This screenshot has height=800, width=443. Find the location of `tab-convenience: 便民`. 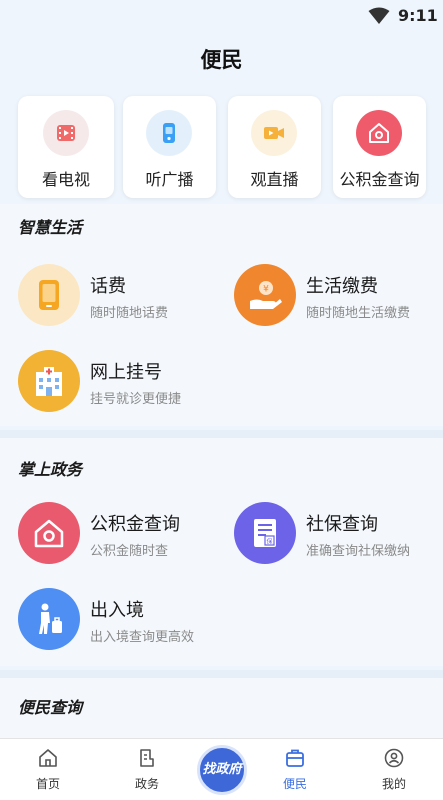

tab-convenience: 便民 is located at coordinates (295, 772).